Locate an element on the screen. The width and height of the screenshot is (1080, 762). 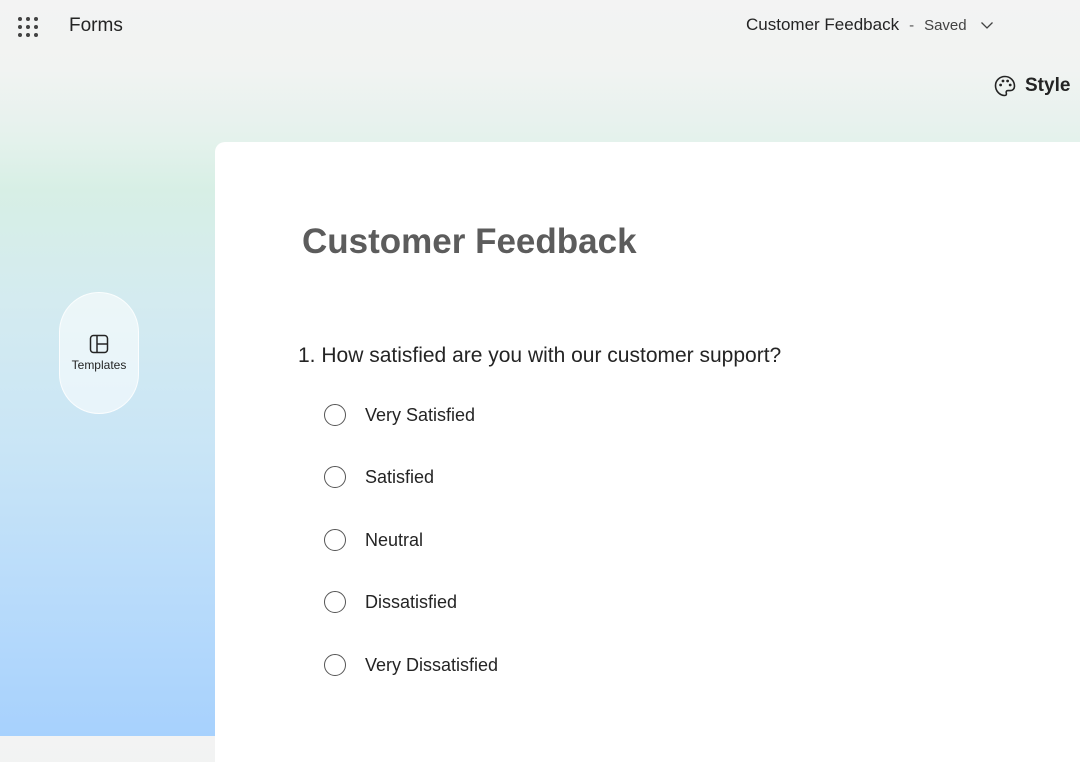
option-very-dissatisfied: Very Dissatisfied is located at coordinates (411, 665).